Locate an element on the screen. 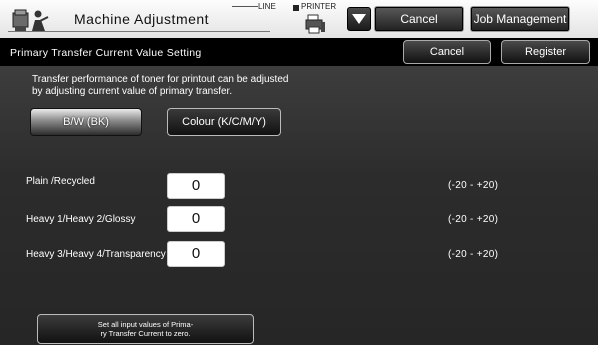 This screenshot has height=345, width=598. line-label: LINE is located at coordinates (267, 6).